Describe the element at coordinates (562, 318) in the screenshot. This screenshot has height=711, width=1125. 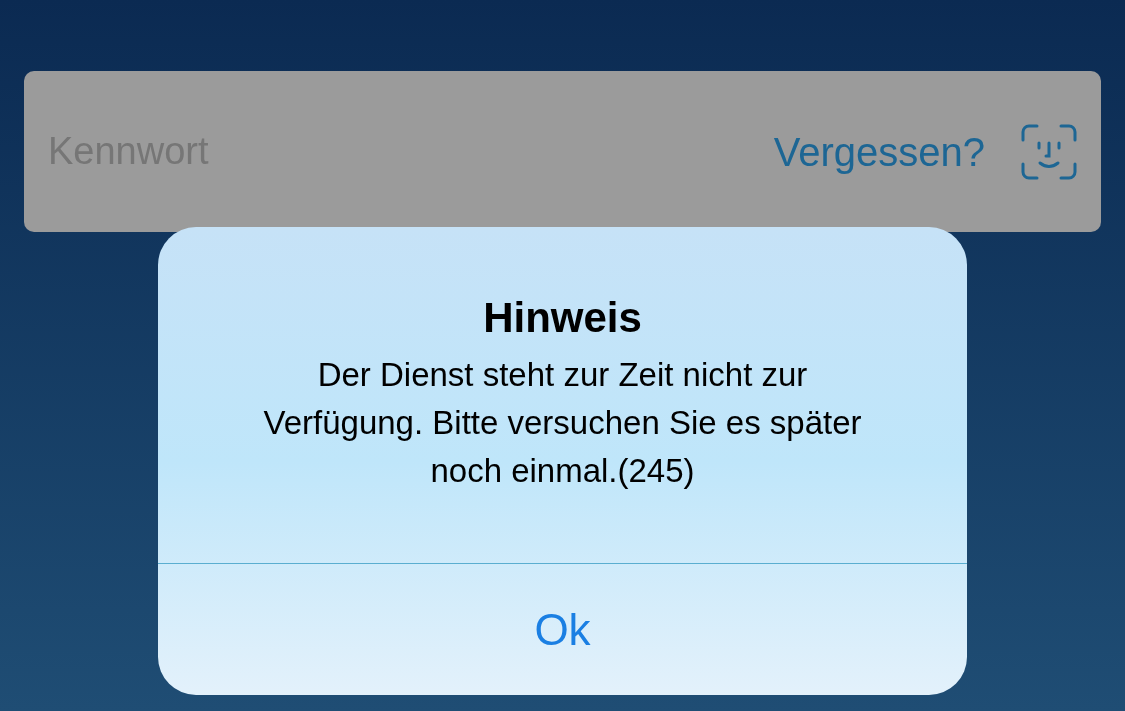
I see `alert-title: Hinweis` at that location.